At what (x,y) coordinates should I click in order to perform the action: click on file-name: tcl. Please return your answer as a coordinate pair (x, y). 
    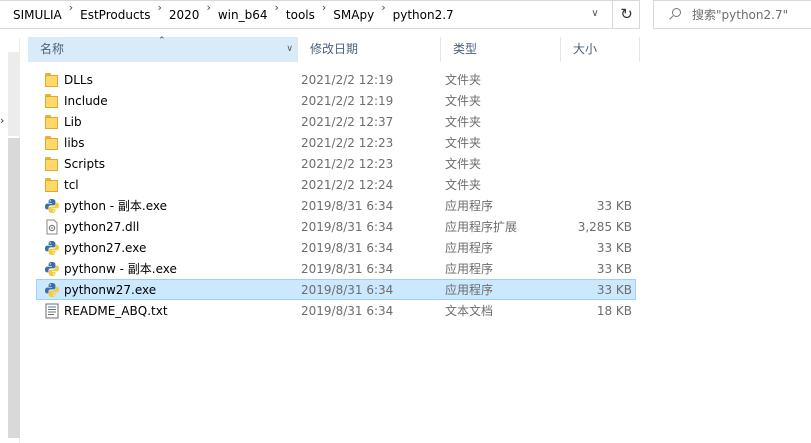
    Looking at the image, I should click on (71, 184).